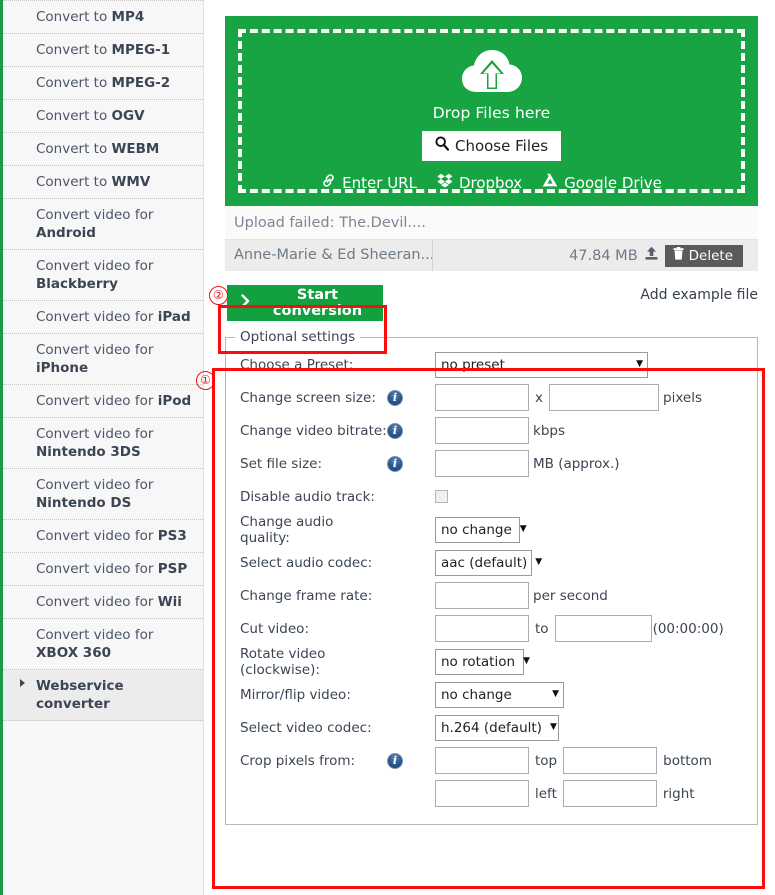  What do you see at coordinates (546, 793) in the screenshot?
I see `crop-left-unit: left` at bounding box center [546, 793].